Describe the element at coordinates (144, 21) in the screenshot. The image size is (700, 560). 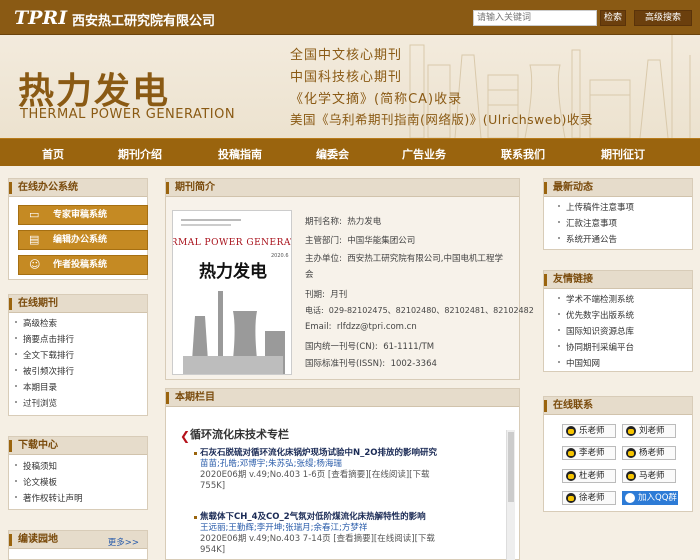
I see `institute-name: 西安热工研究院有限公司` at that location.